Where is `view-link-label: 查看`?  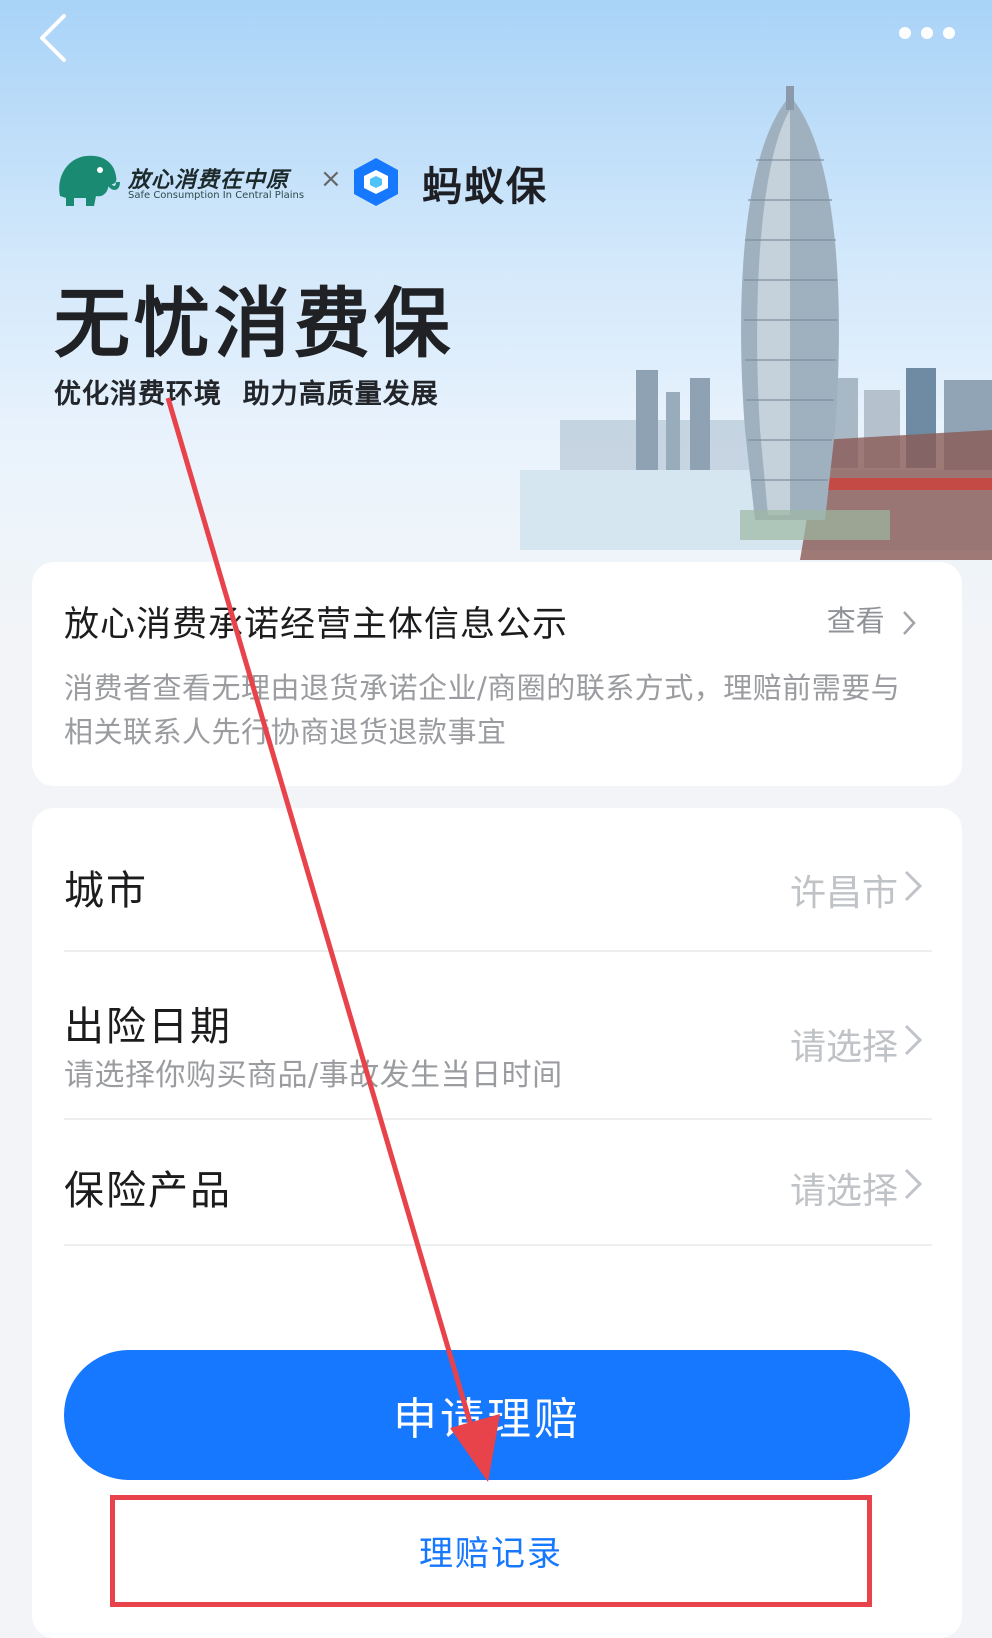
view-link-label: 查看 is located at coordinates (855, 621).